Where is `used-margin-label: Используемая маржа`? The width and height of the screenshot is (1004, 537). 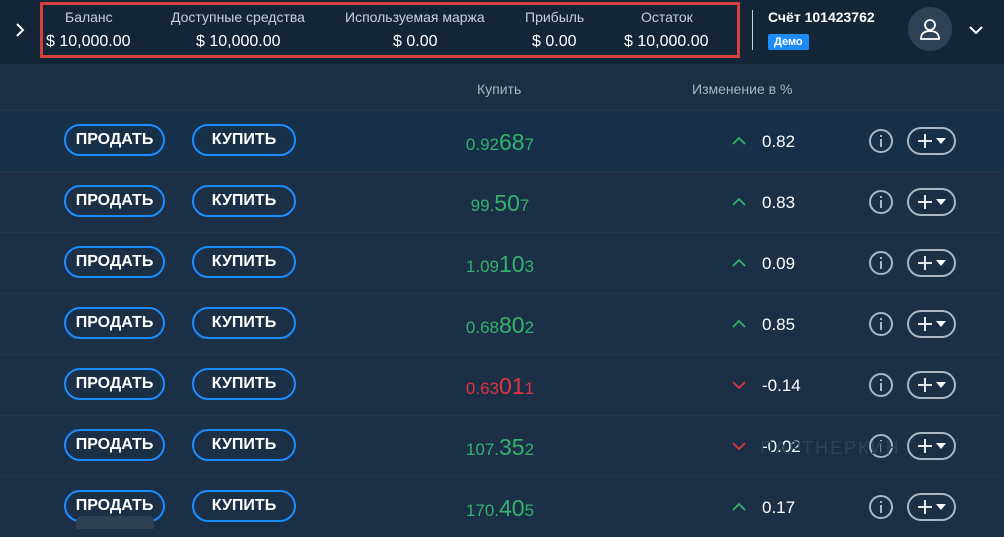 used-margin-label: Используемая маржа is located at coordinates (415, 17).